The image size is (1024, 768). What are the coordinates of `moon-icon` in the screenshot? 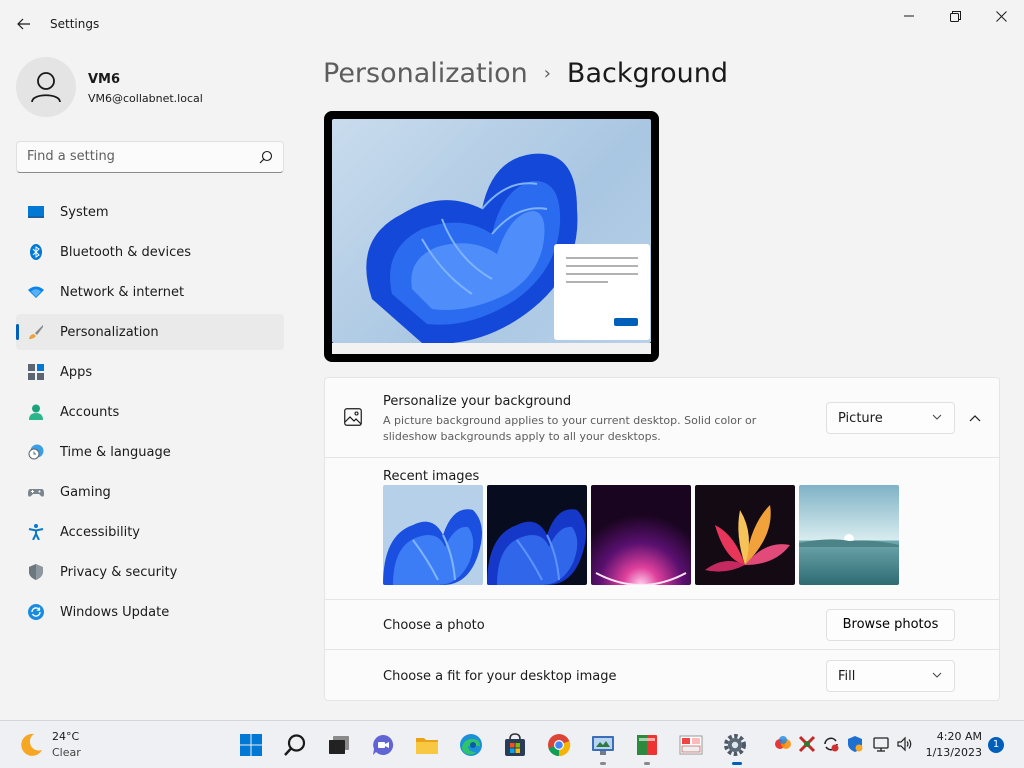 It's located at (31, 744).